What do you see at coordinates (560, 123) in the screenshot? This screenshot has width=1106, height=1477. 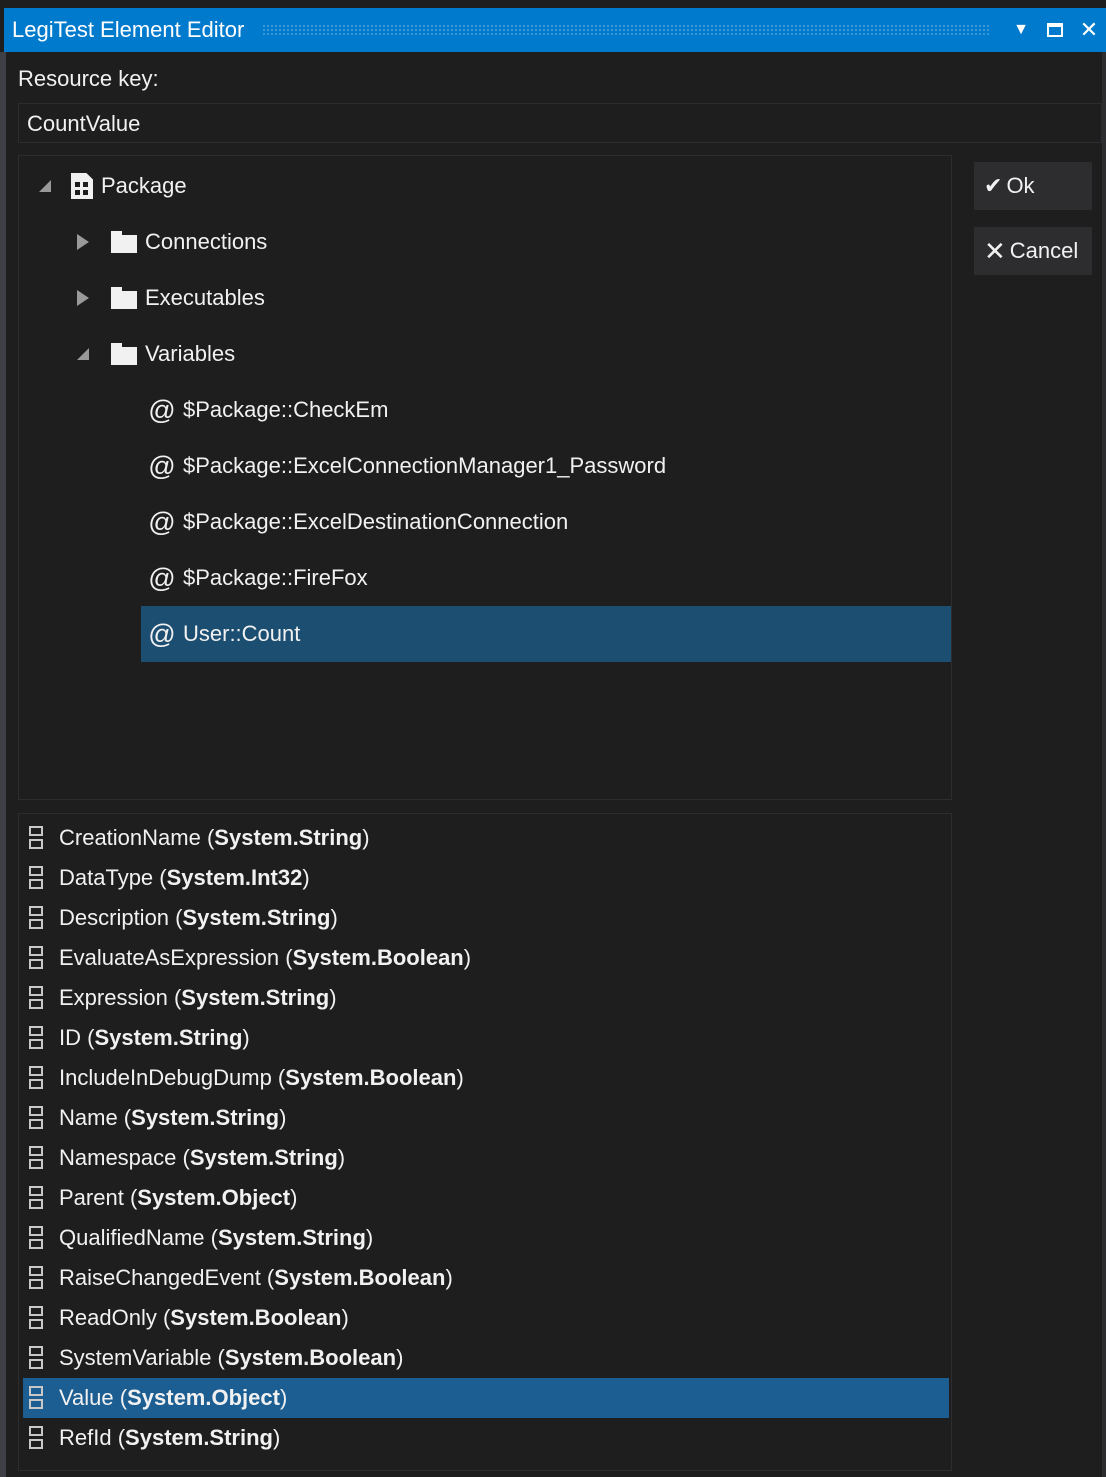 I see `resource-key-input: CountValue` at bounding box center [560, 123].